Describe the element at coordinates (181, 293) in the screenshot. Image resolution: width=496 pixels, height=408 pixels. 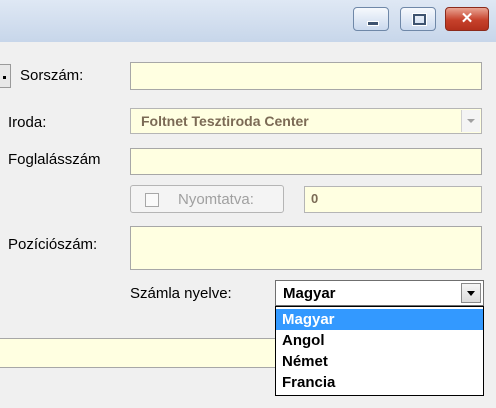
I see `szamla-nyelve-label: Számla nyelve:` at that location.